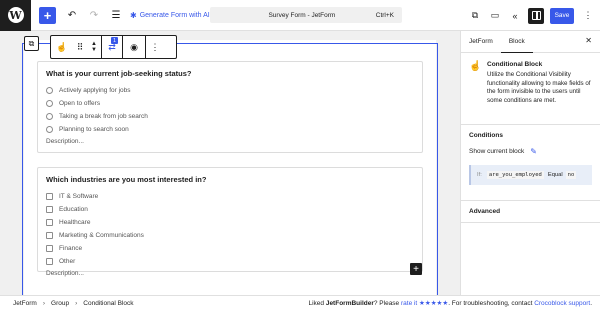 This screenshot has width=600, height=310. Describe the element at coordinates (515, 64) in the screenshot. I see `block-card-title: Conditional Block` at that location.